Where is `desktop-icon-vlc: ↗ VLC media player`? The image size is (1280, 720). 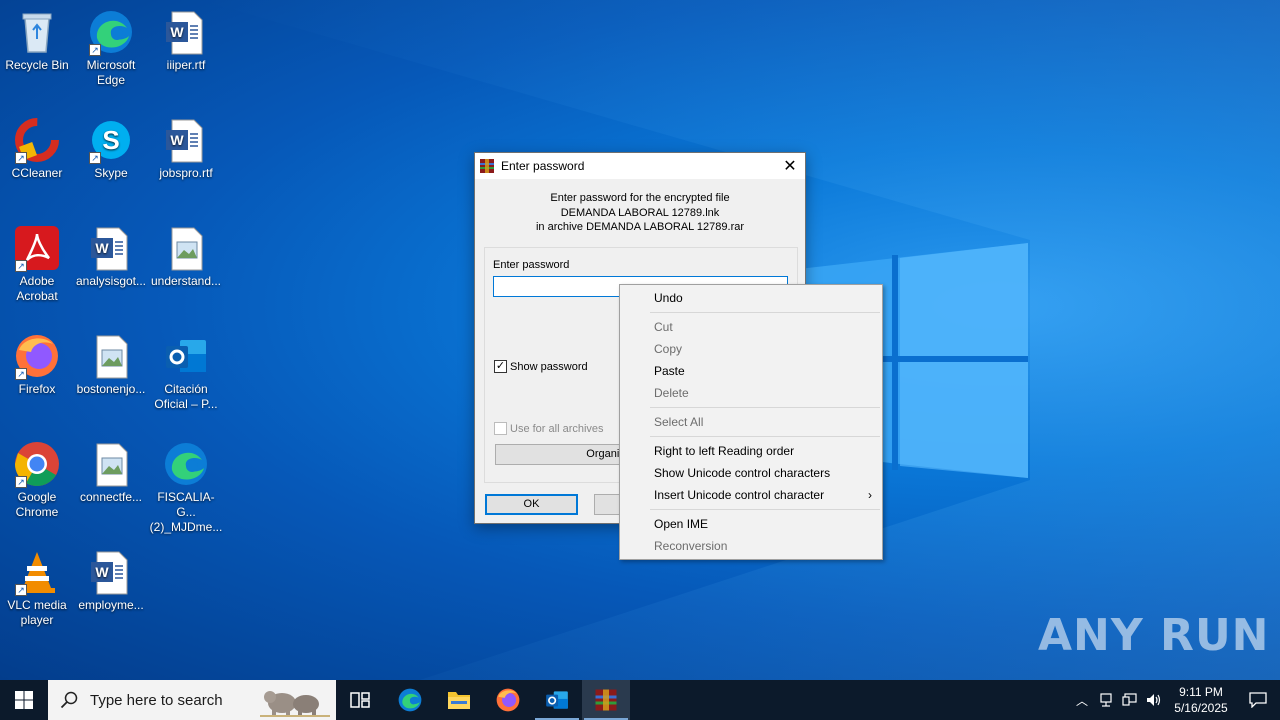
desktop-icon-vlc: ↗ VLC media player is located at coordinates (37, 588).